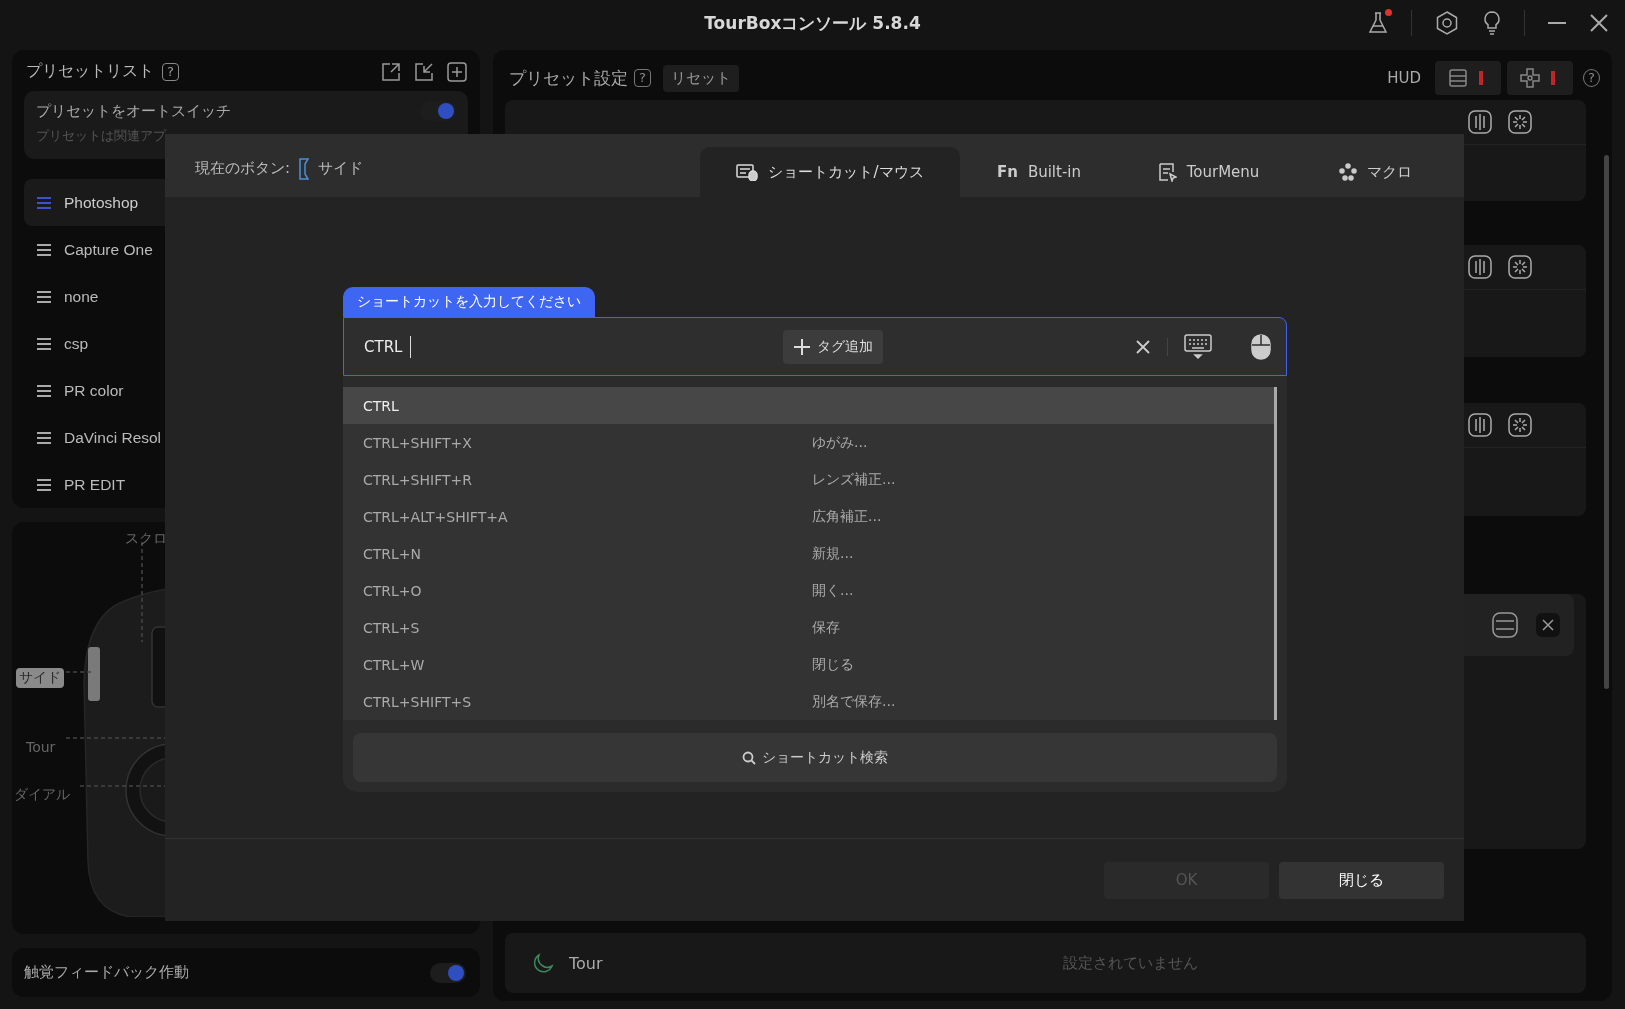 The image size is (1625, 1009). What do you see at coordinates (587, 479) in the screenshot?
I see `shortcut-keys: CTRL+SHIFT+R` at bounding box center [587, 479].